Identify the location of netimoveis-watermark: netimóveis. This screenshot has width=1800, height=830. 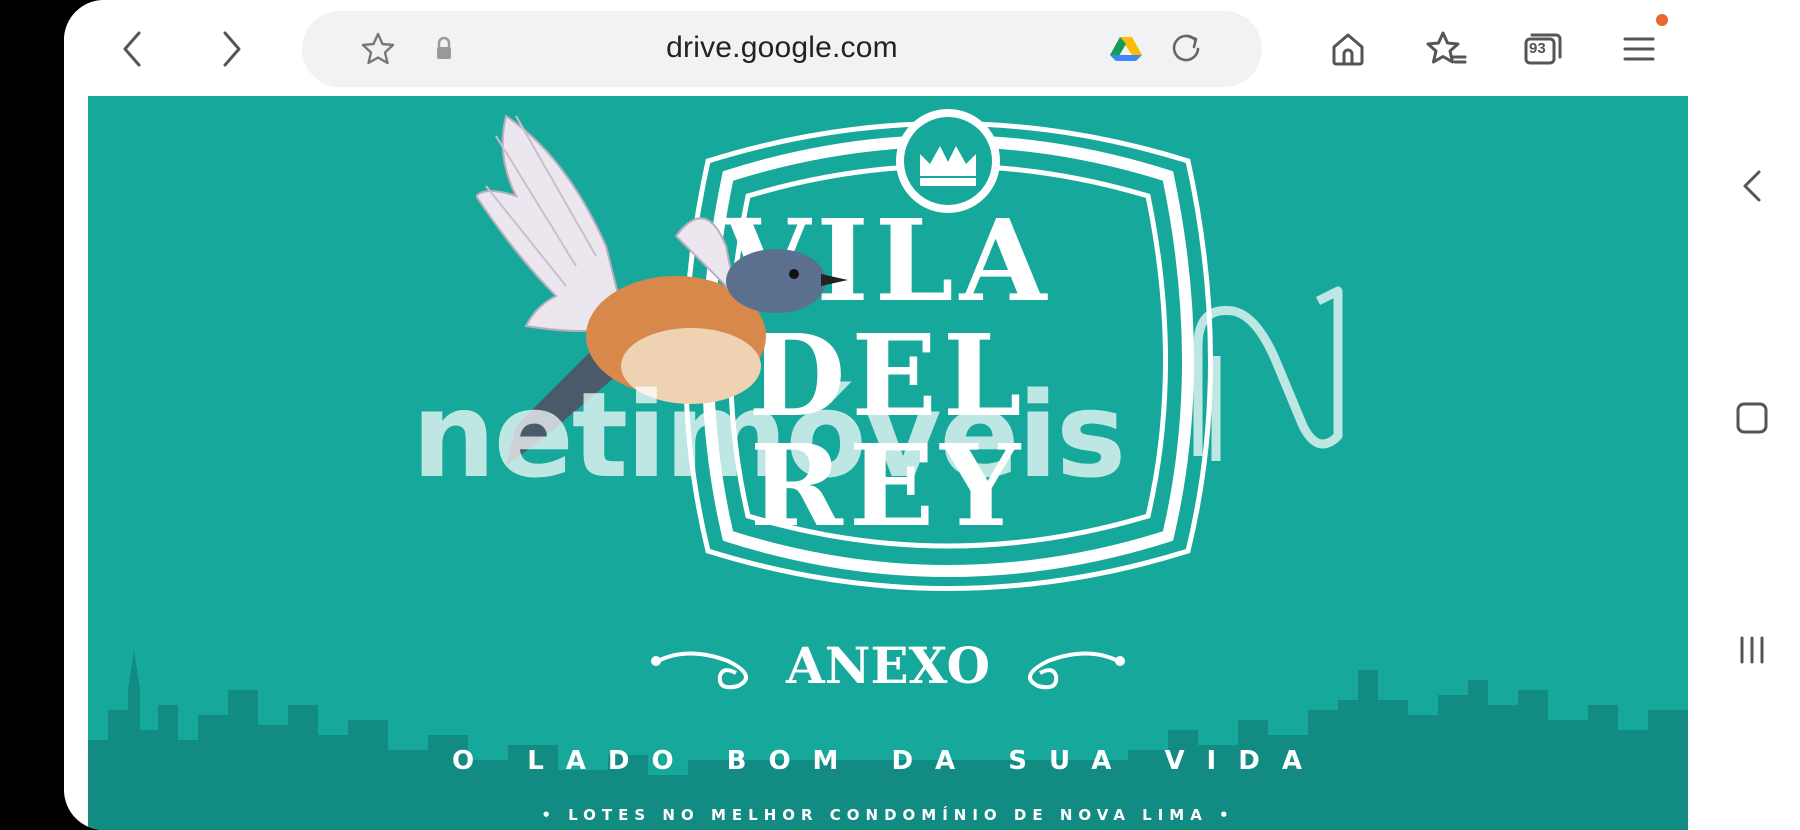
(769, 435).